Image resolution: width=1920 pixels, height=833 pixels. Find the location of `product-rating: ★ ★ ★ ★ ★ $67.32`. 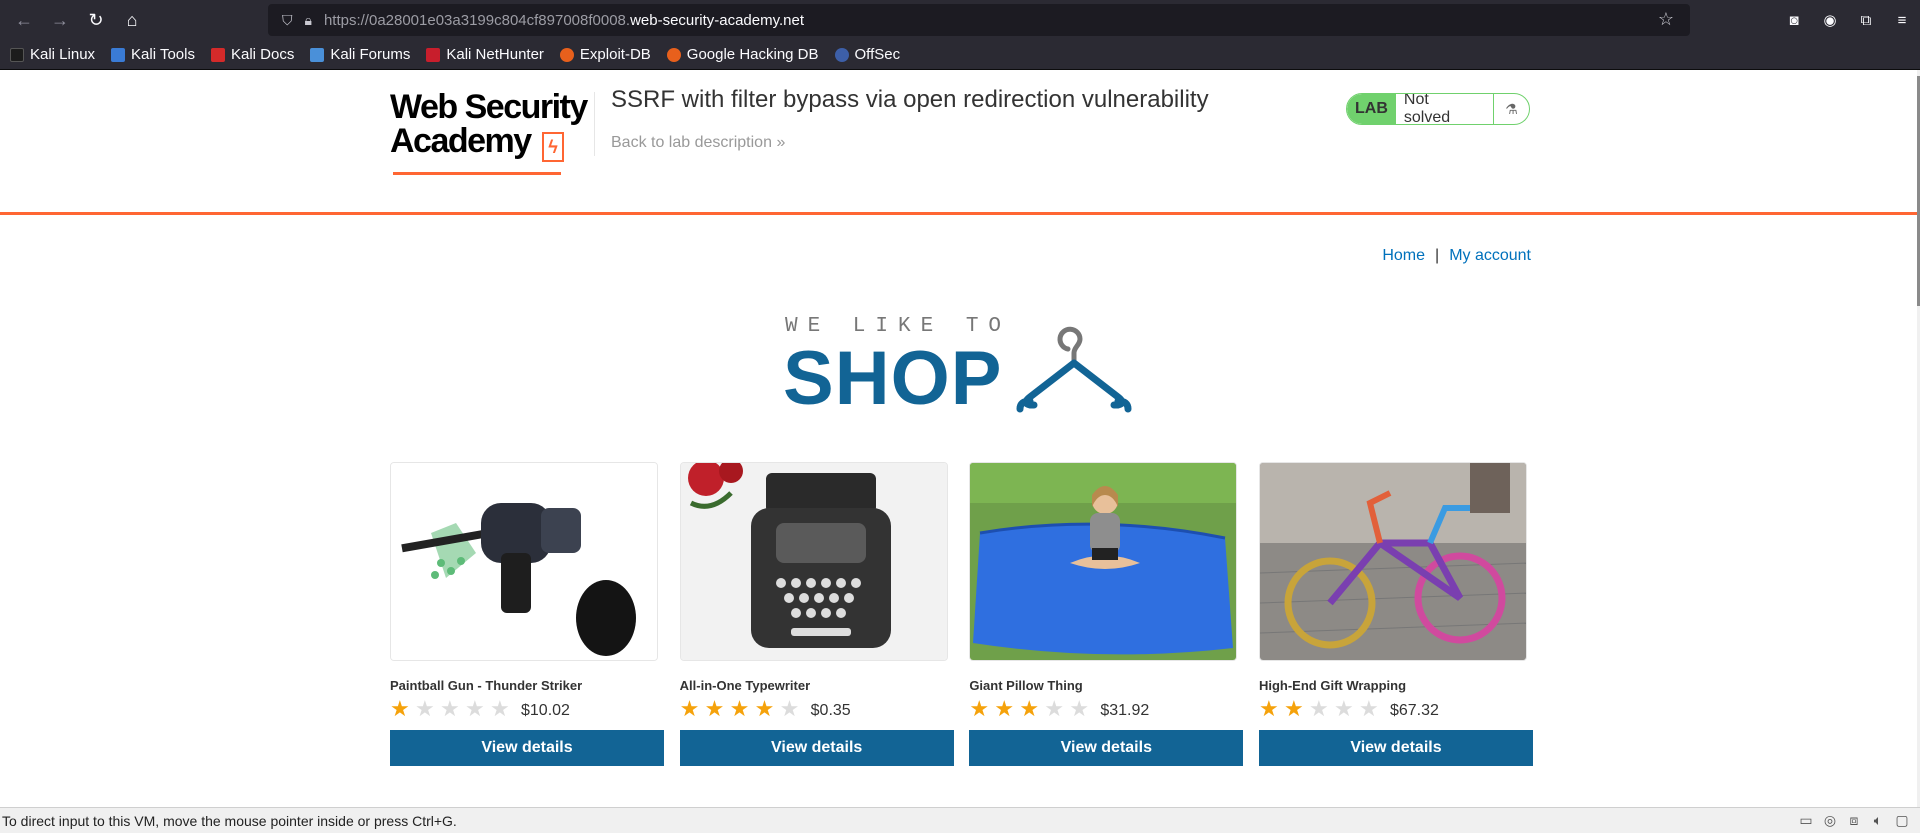

product-rating: ★ ★ ★ ★ ★ $67.32 is located at coordinates (1394, 709).